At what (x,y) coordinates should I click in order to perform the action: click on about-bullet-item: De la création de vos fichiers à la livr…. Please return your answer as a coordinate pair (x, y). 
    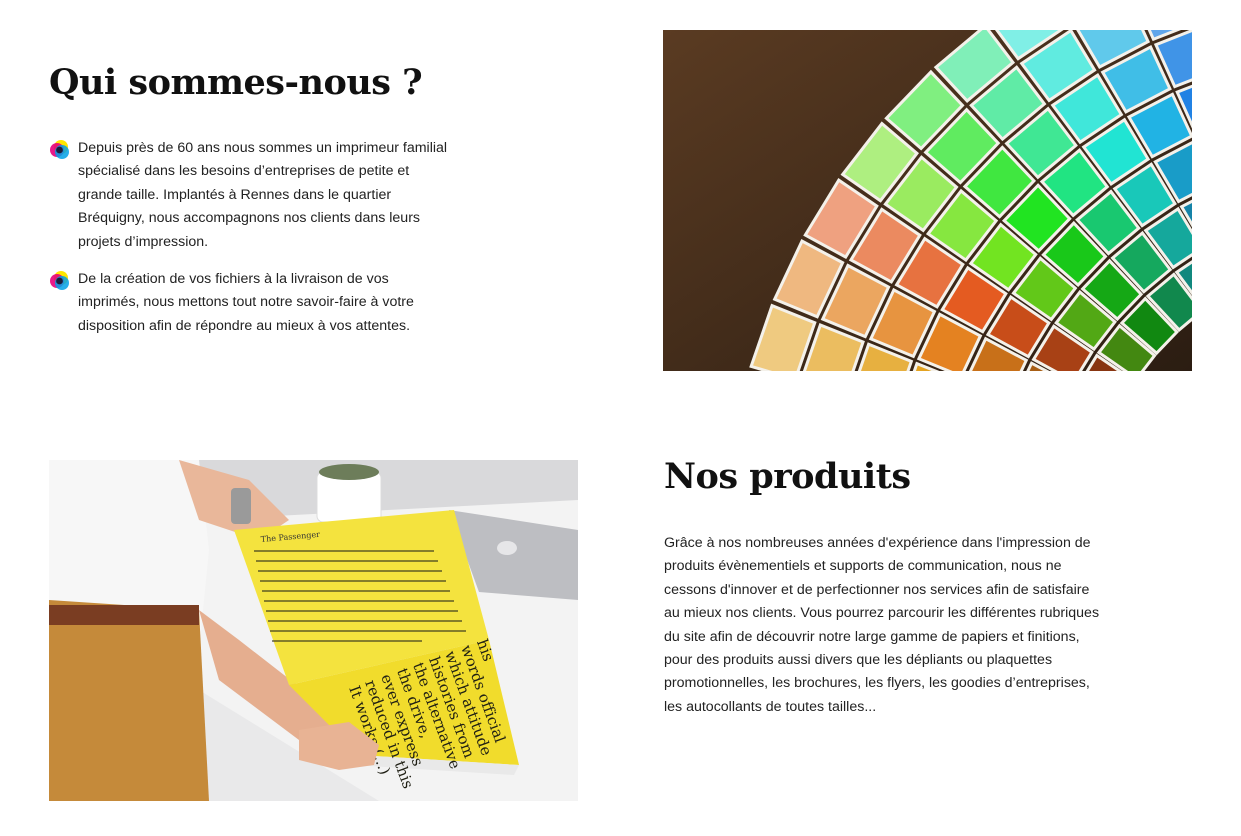
    Looking at the image, I should click on (249, 303).